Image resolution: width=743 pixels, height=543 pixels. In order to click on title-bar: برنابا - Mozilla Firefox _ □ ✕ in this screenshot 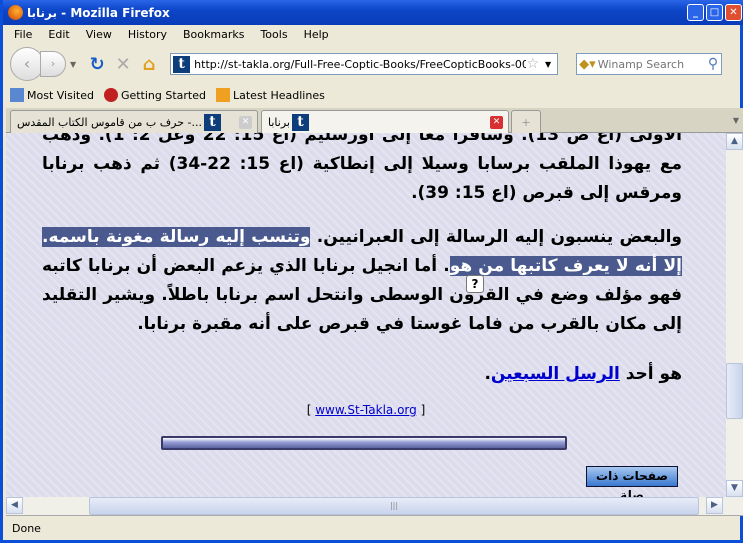, I will do `click(373, 12)`.